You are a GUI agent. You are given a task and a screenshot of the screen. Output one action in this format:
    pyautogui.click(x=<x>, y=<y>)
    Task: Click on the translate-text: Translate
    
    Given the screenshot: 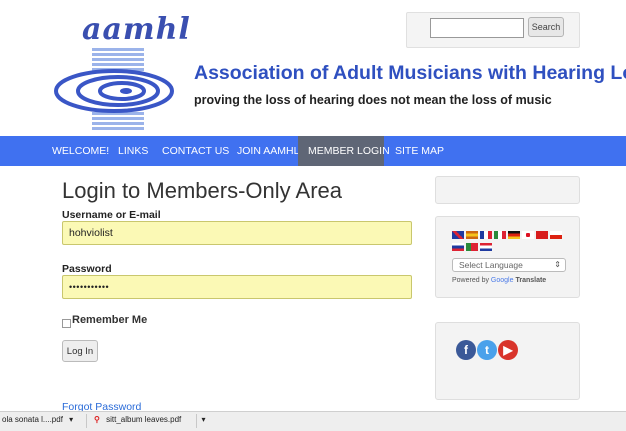 What is the action you would take?
    pyautogui.click(x=531, y=280)
    